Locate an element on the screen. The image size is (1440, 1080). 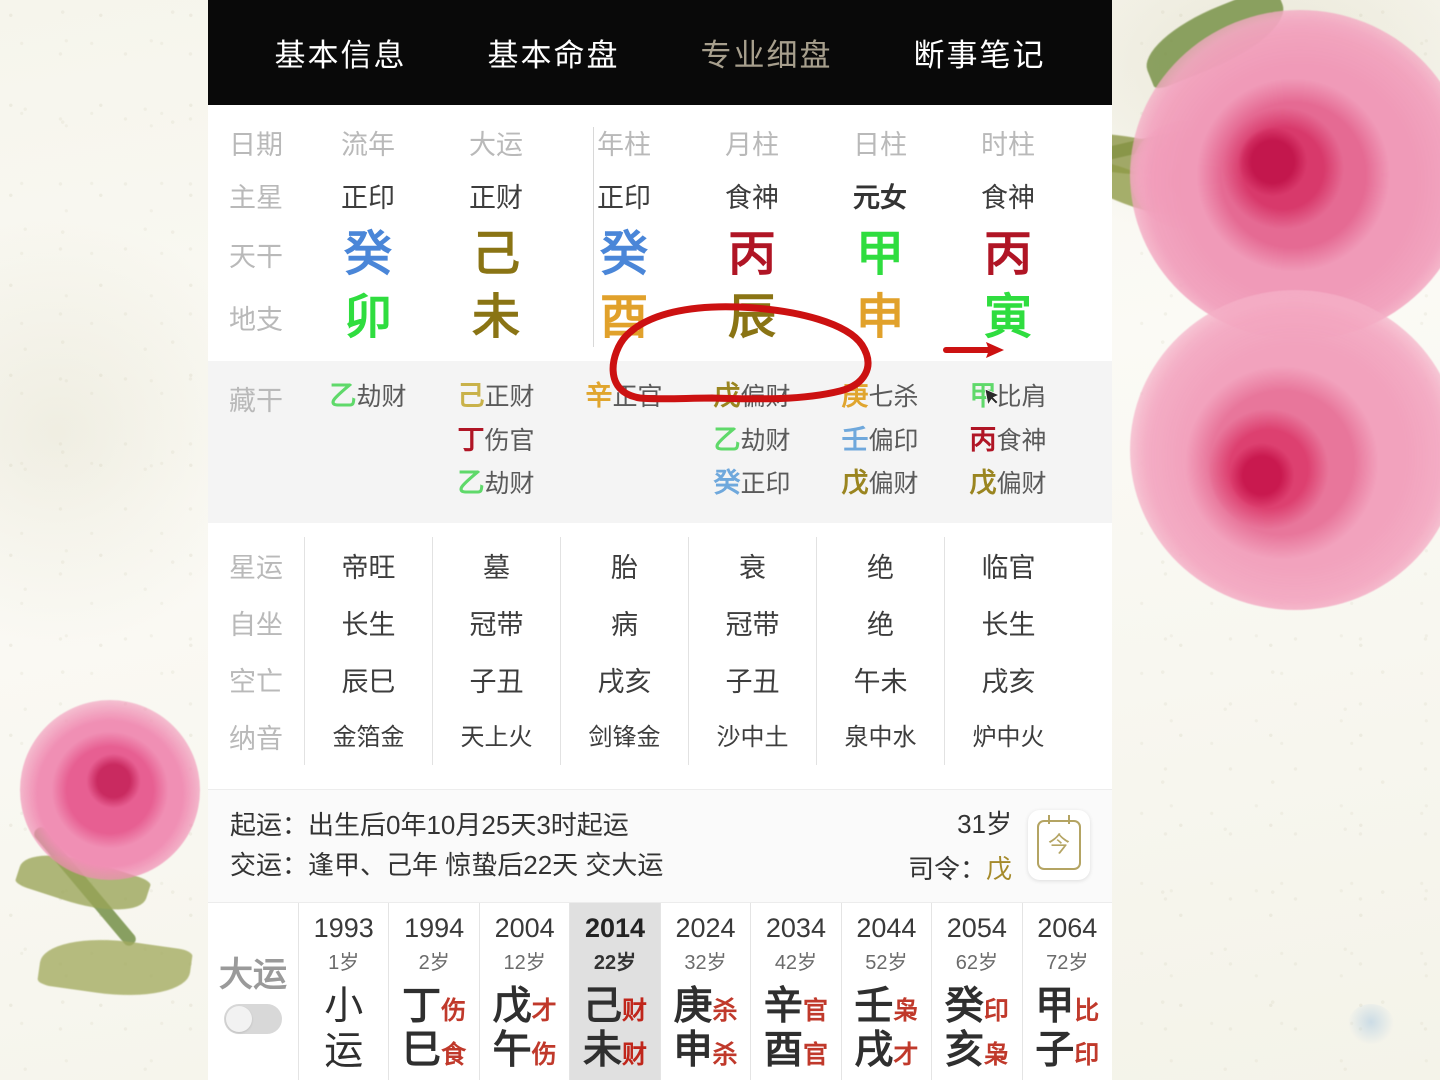
void-3: 子丑 is located at coordinates (752, 679).